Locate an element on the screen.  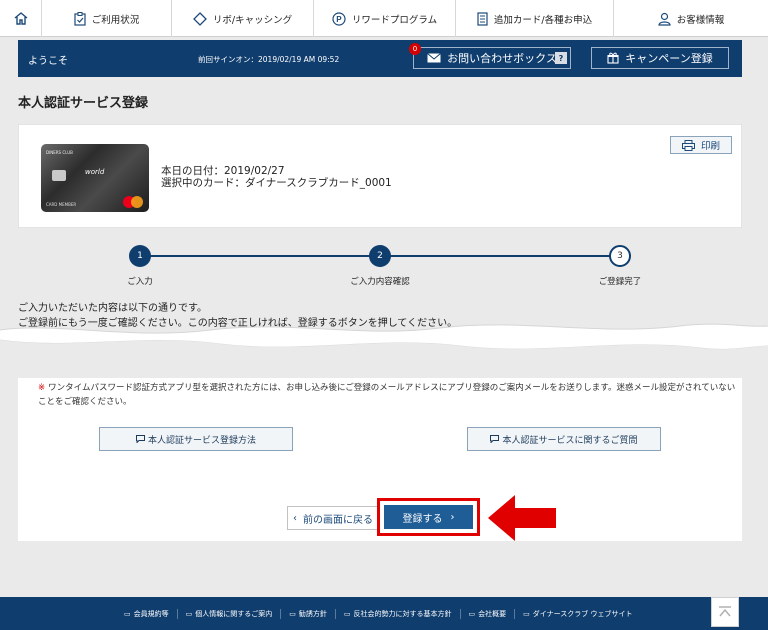
footer-link: ▭ 反社会的勢力に対する基本方針 is located at coordinates (398, 613).